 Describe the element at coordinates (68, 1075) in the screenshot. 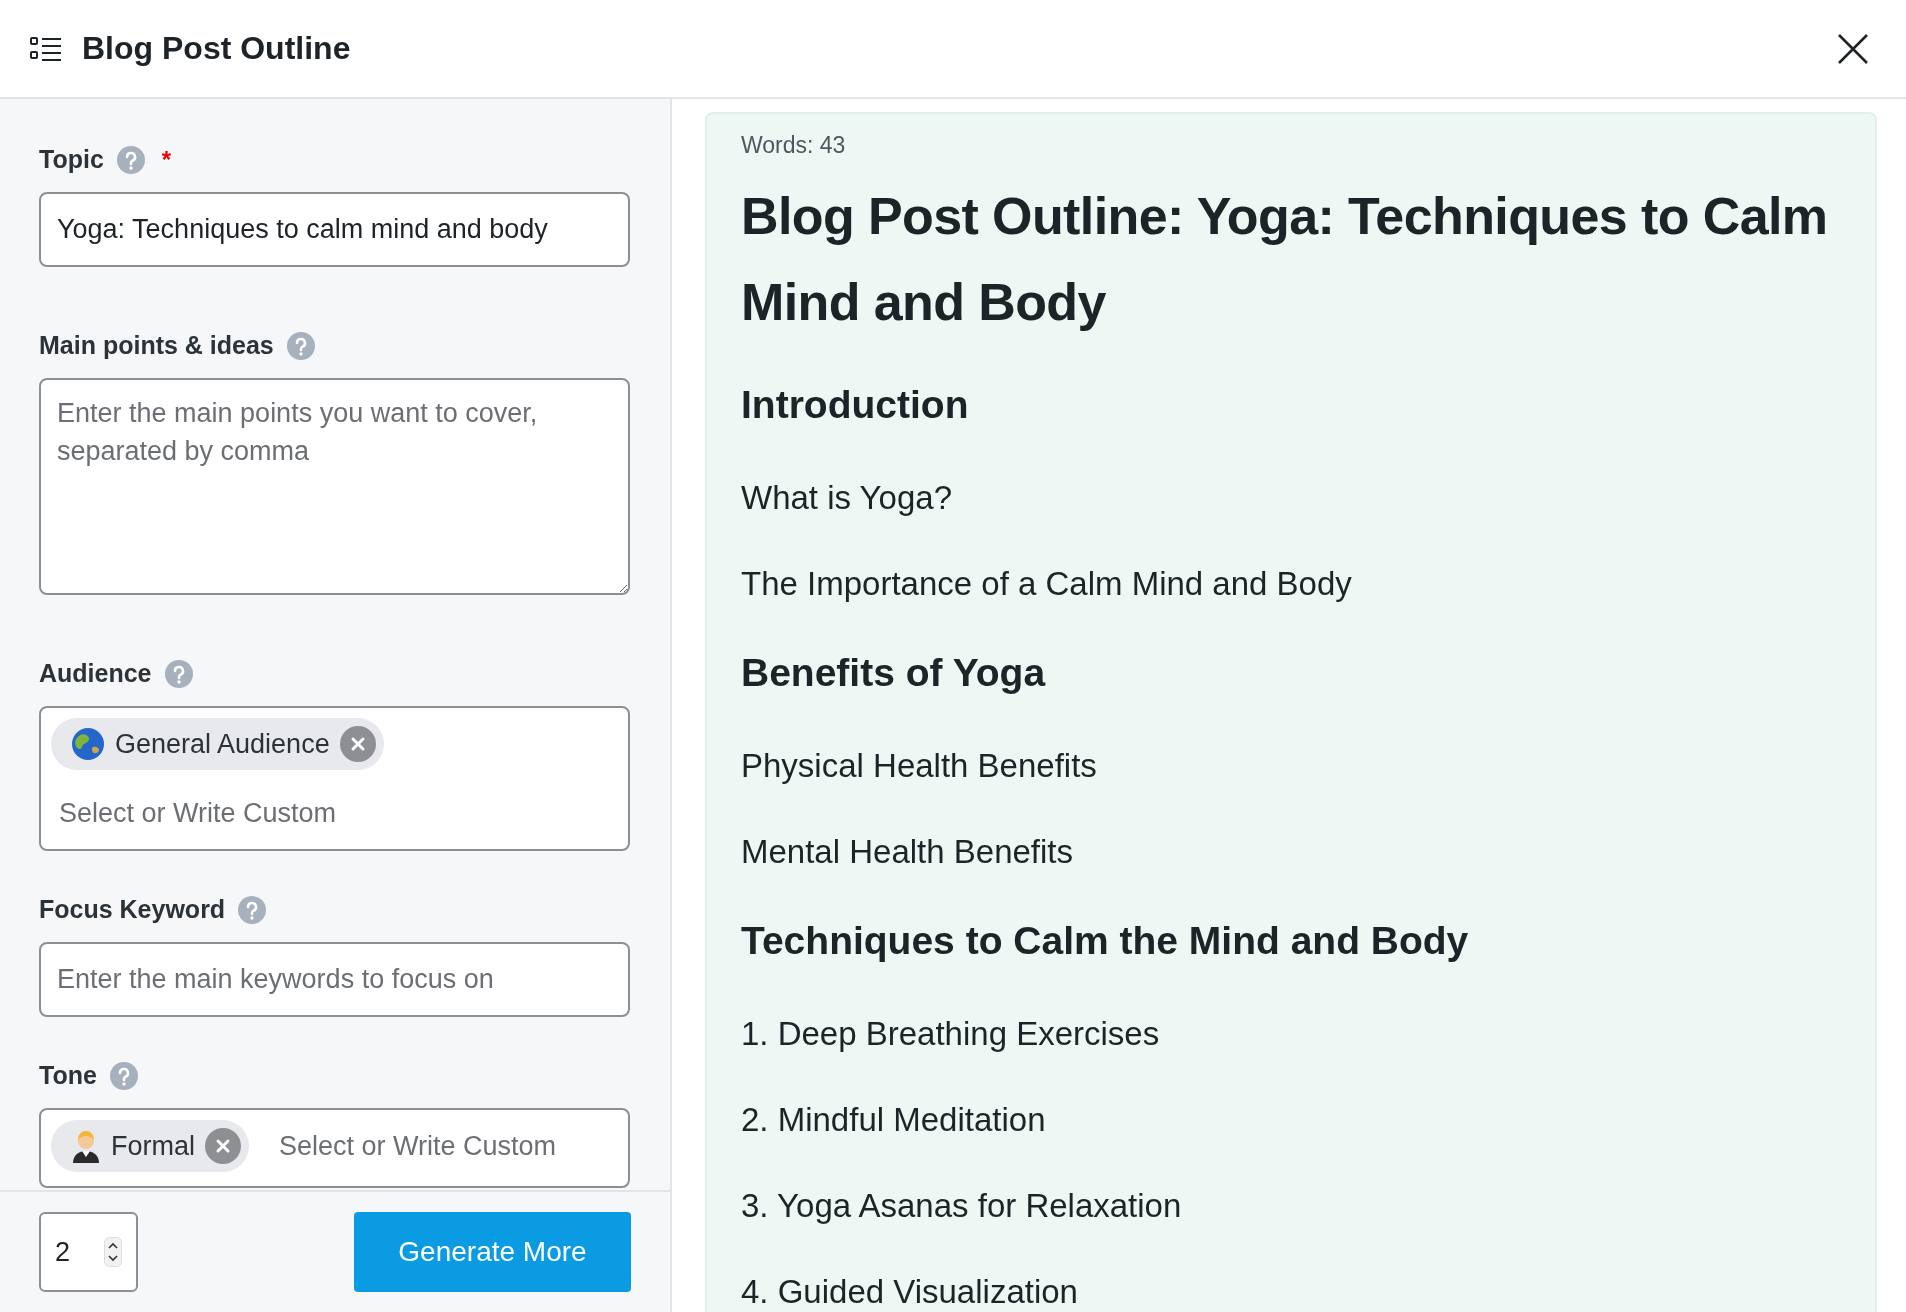

I see `field-label: Tone` at that location.